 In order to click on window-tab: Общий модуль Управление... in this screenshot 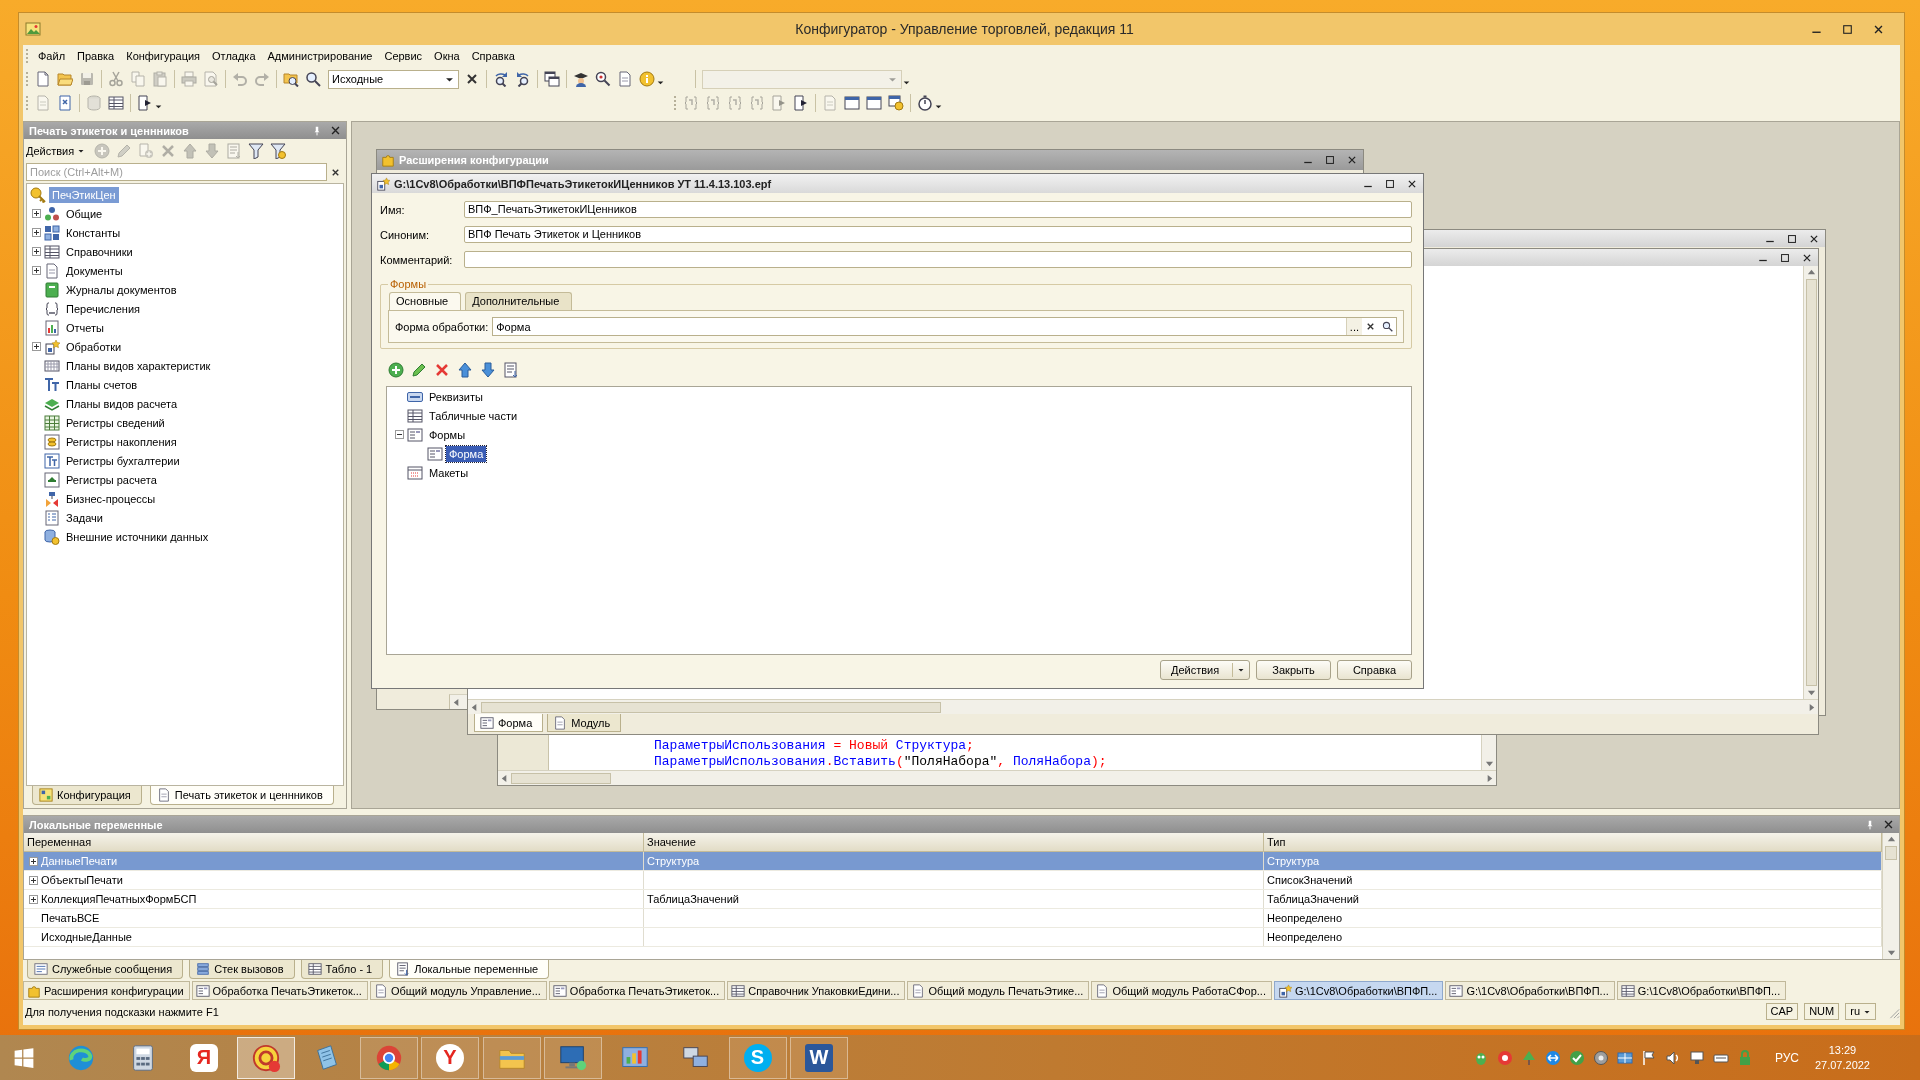, I will do `click(458, 990)`.